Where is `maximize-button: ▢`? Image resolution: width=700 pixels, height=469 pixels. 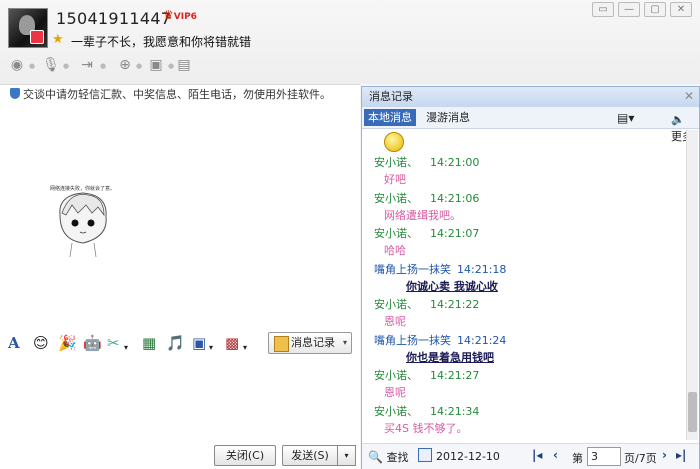
maximize-button: ▢ is located at coordinates (655, 9).